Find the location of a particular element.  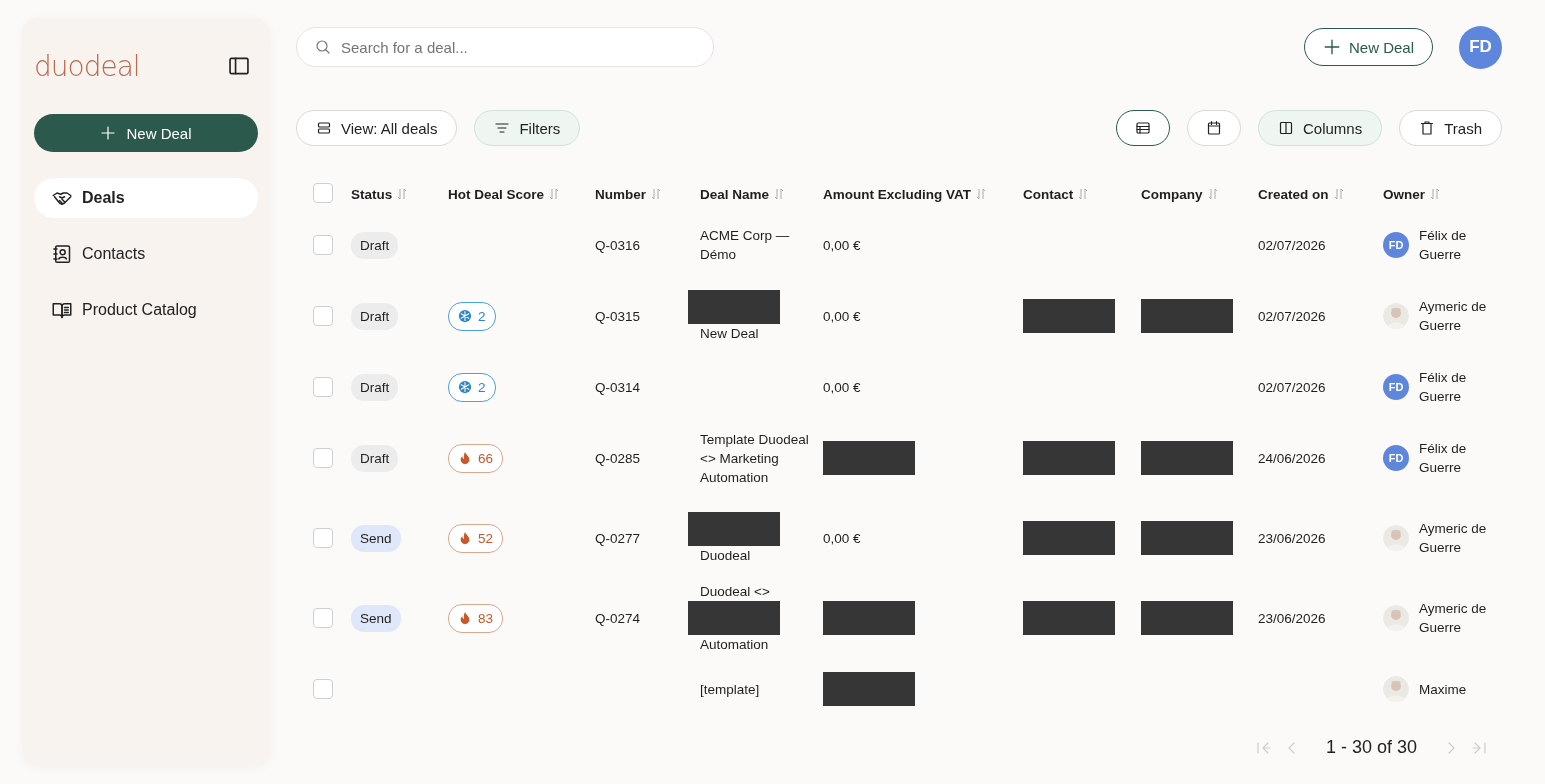

sidebar-item: Contacts is located at coordinates (146, 254).